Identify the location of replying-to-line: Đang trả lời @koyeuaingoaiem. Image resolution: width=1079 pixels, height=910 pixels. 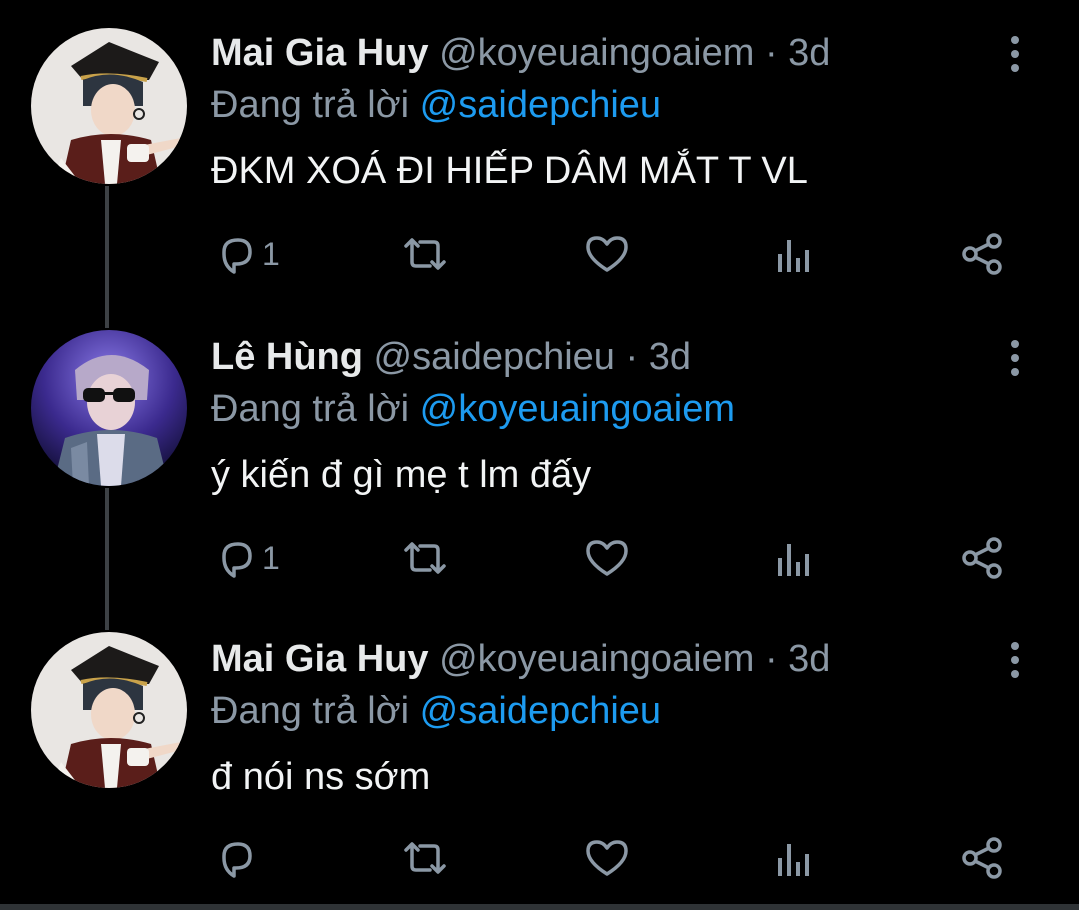
(473, 409).